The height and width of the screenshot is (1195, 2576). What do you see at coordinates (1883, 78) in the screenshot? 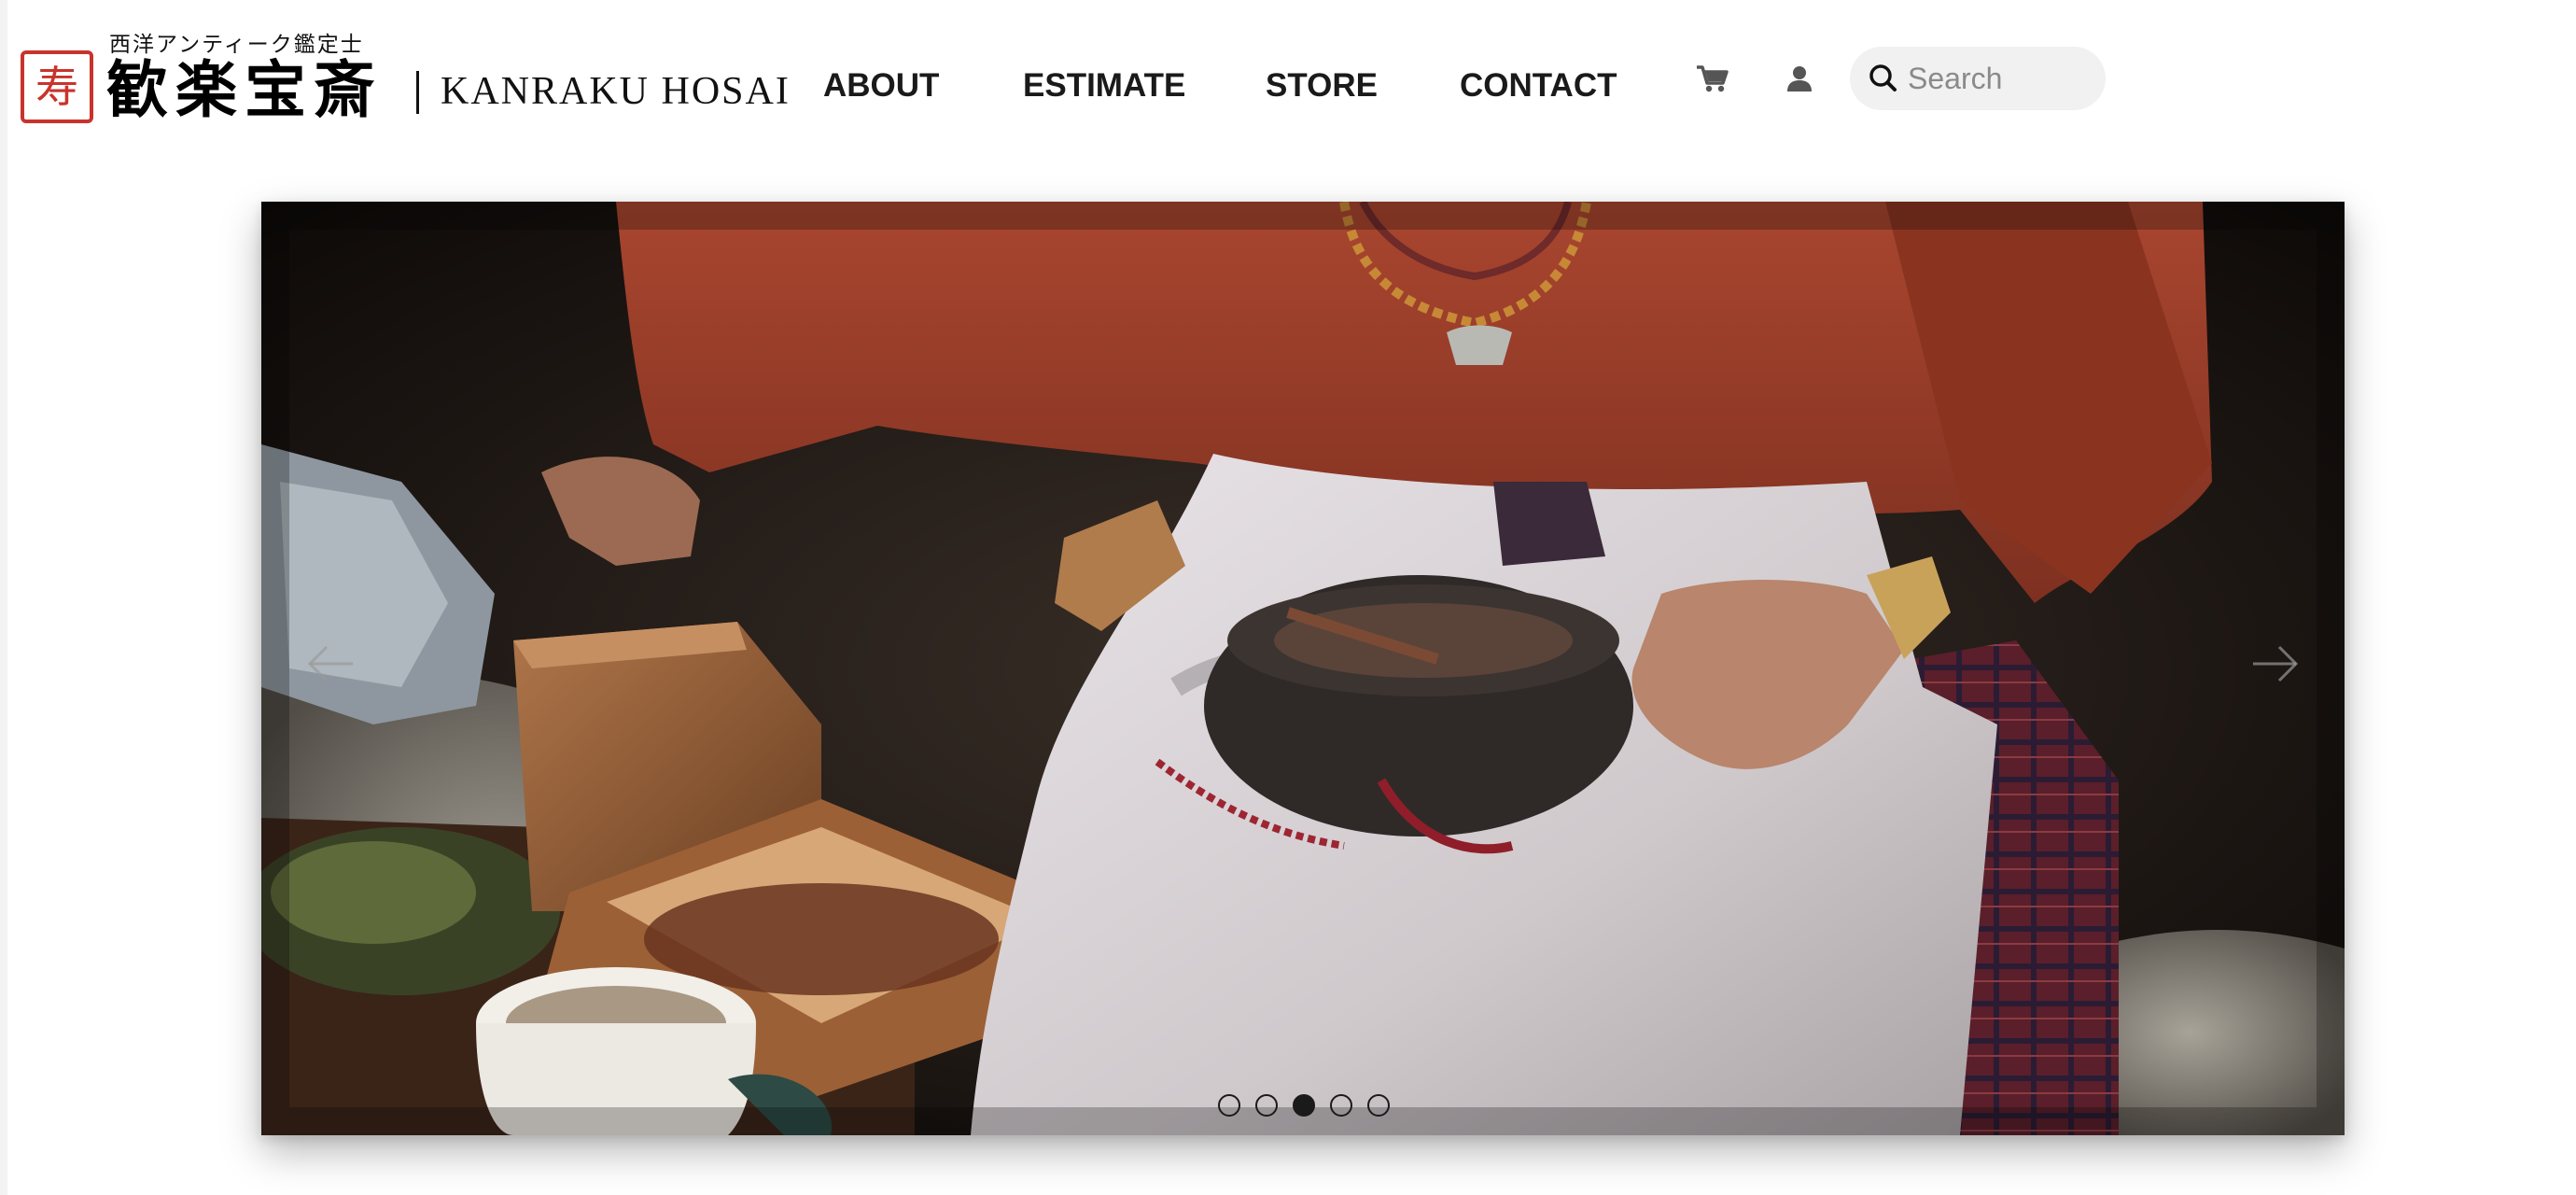
I see `search-icon` at bounding box center [1883, 78].